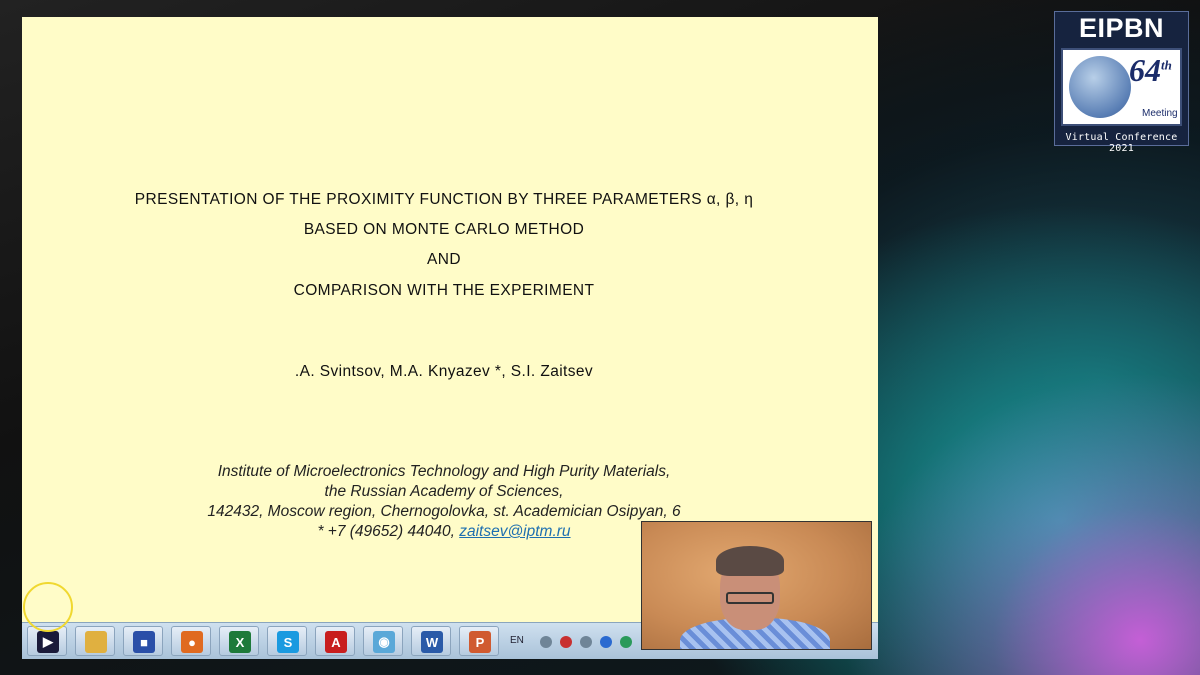 The image size is (1200, 675). I want to click on slide-title-line-3: AND, so click(444, 259).